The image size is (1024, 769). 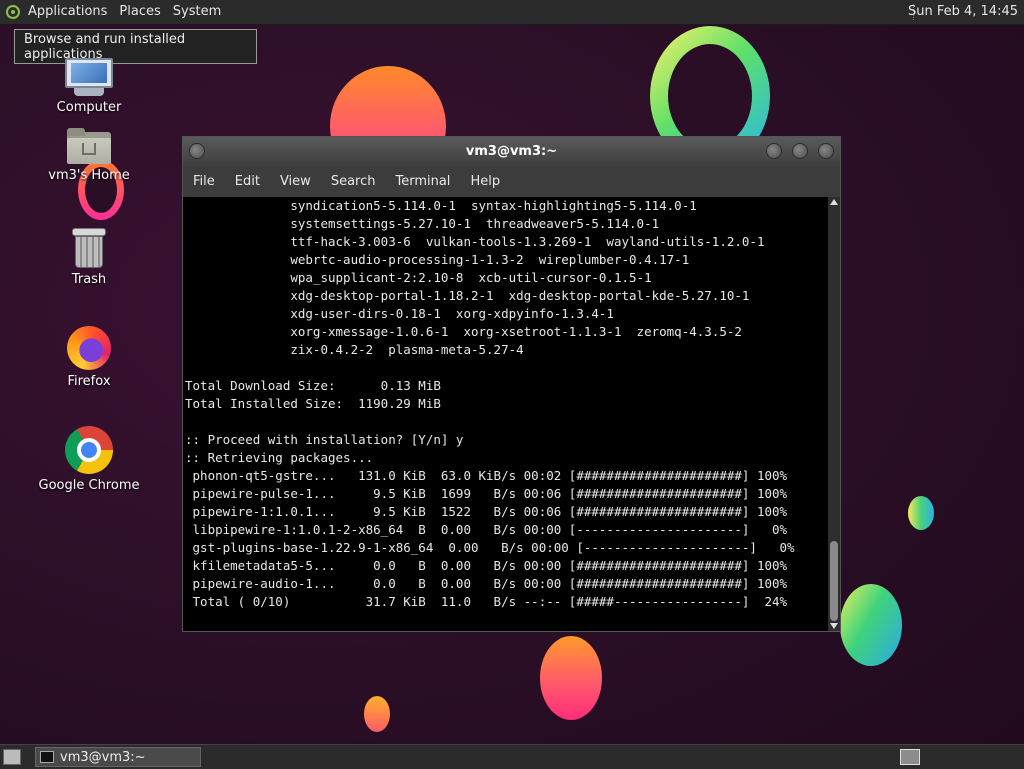 What do you see at coordinates (103, 757) in the screenshot?
I see `taskbar-item-label: vm3@vm3:~` at bounding box center [103, 757].